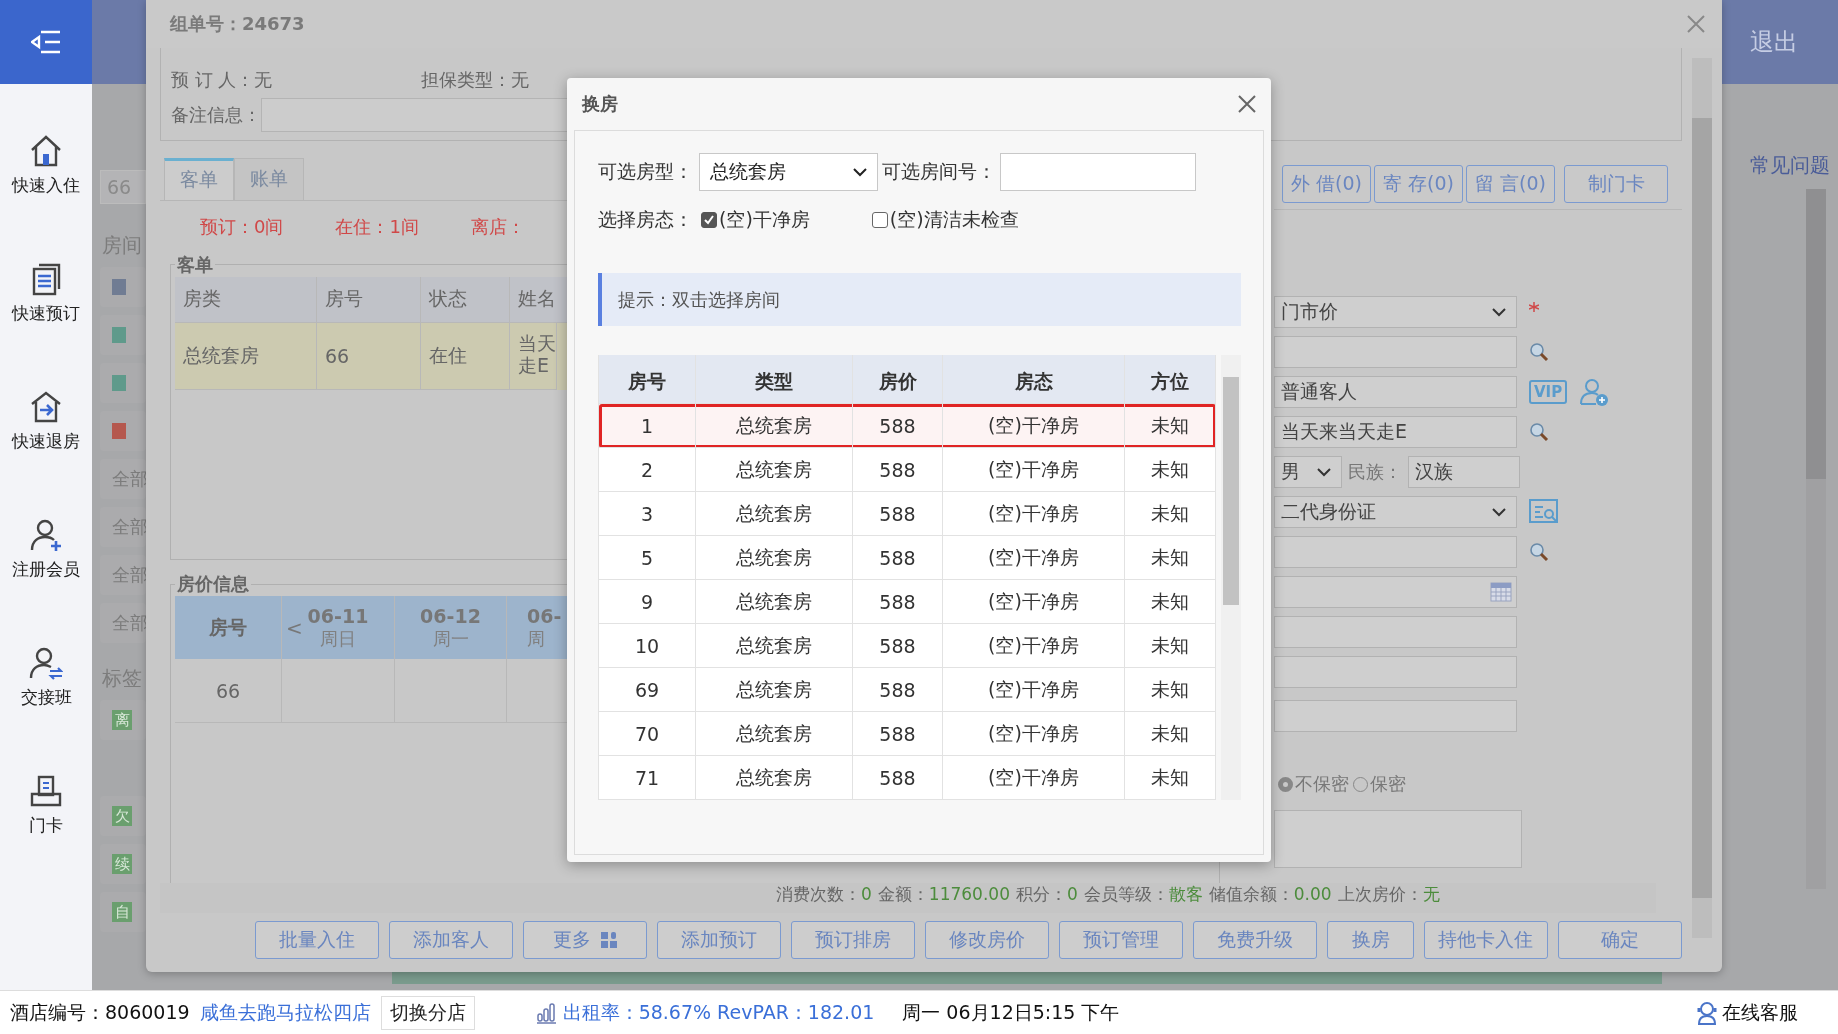  What do you see at coordinates (788, 172) in the screenshot?
I see `room-type-select: 总统套房` at bounding box center [788, 172].